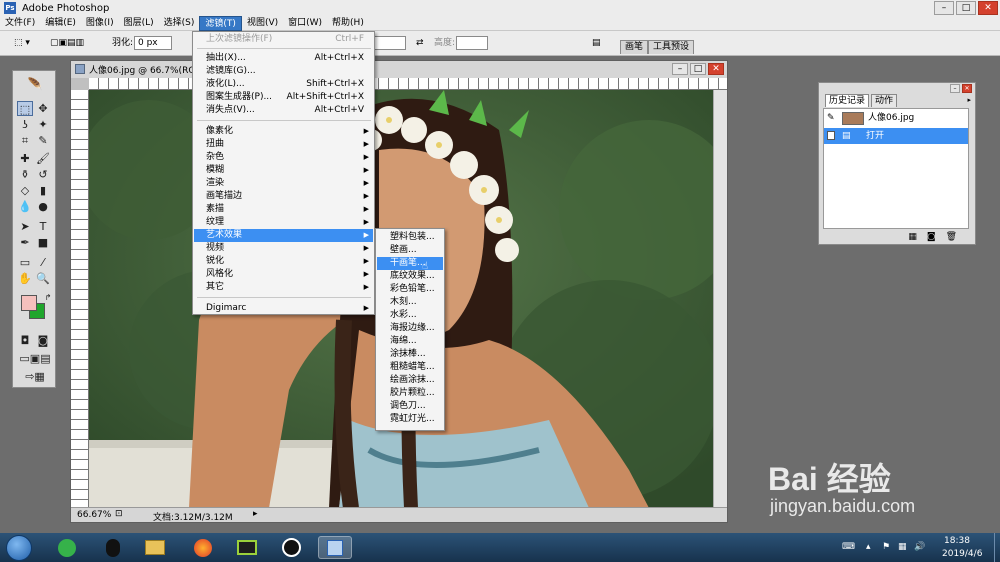  What do you see at coordinates (60, 23) in the screenshot?
I see `menu-edit: 编辑(E)` at bounding box center [60, 23].